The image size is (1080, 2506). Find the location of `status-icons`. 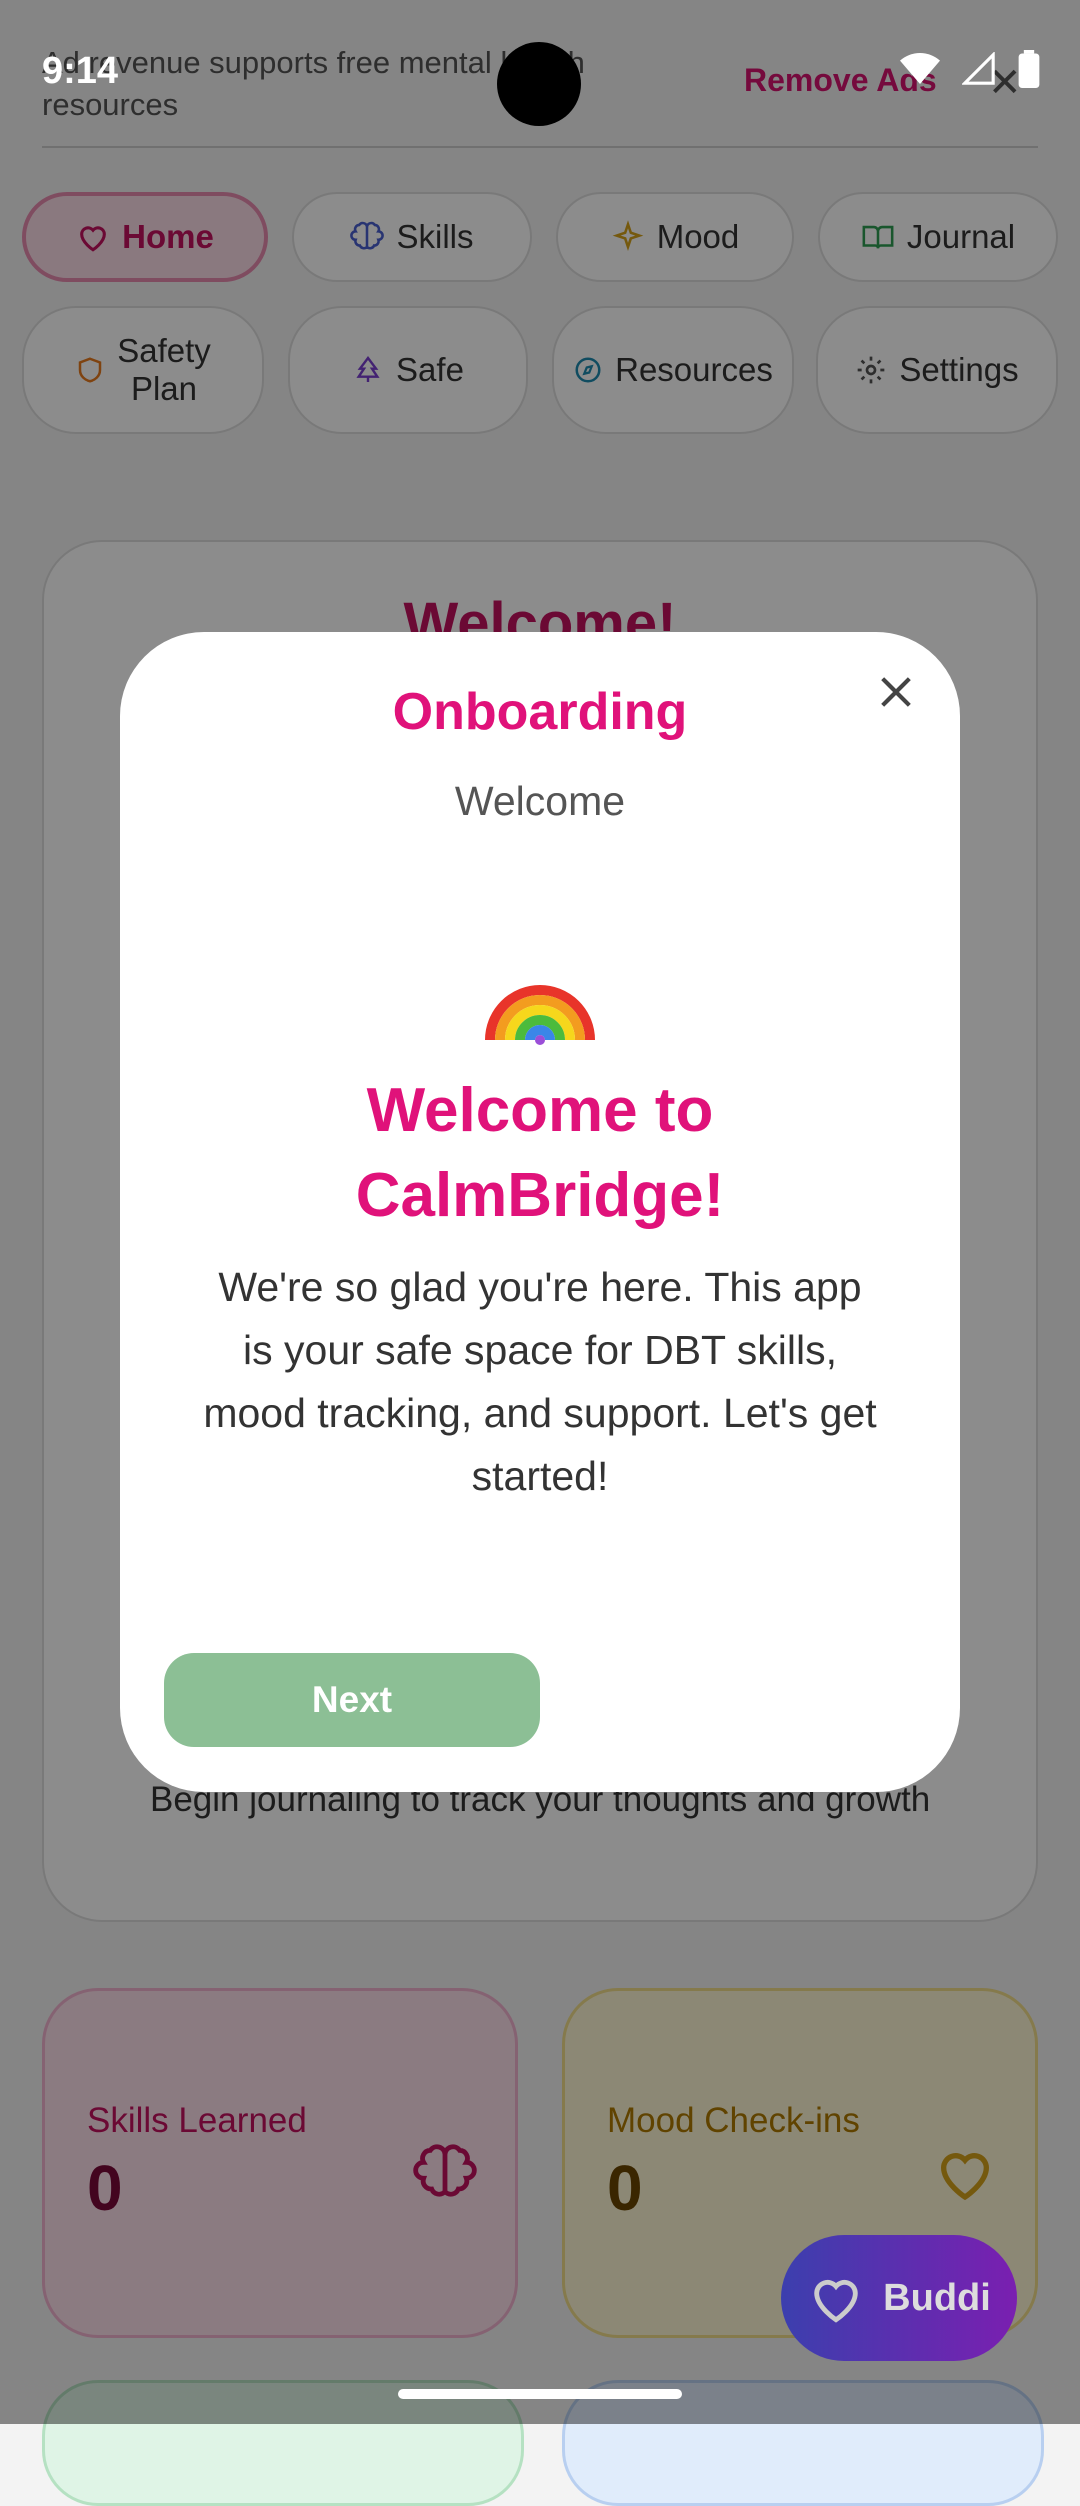

status-icons is located at coordinates (970, 69).